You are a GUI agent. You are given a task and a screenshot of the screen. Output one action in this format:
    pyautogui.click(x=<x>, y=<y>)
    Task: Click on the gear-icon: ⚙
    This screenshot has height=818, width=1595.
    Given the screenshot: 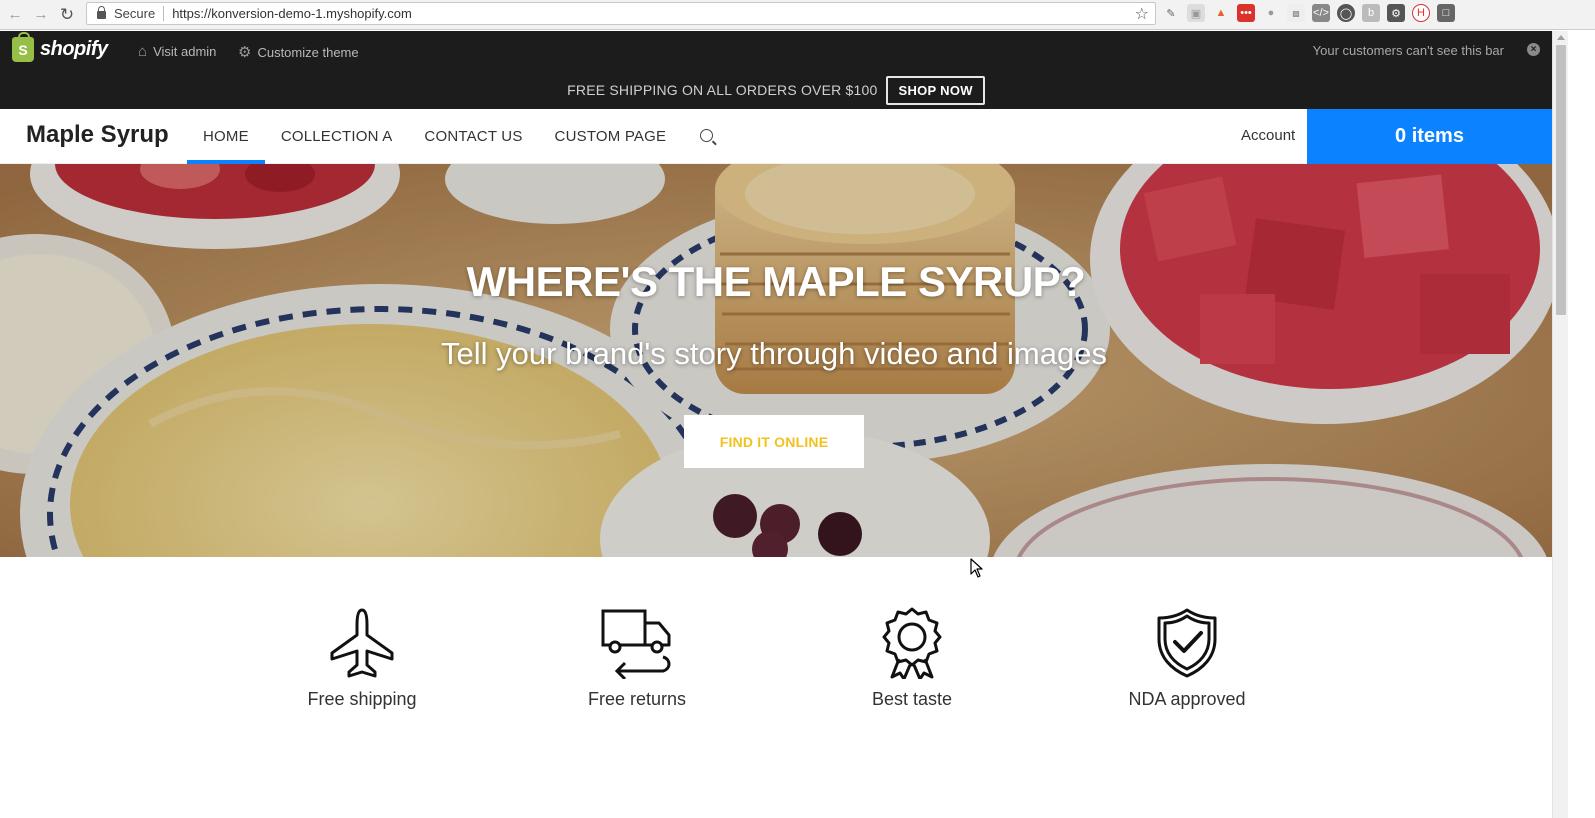 What is the action you would take?
    pyautogui.click(x=245, y=52)
    